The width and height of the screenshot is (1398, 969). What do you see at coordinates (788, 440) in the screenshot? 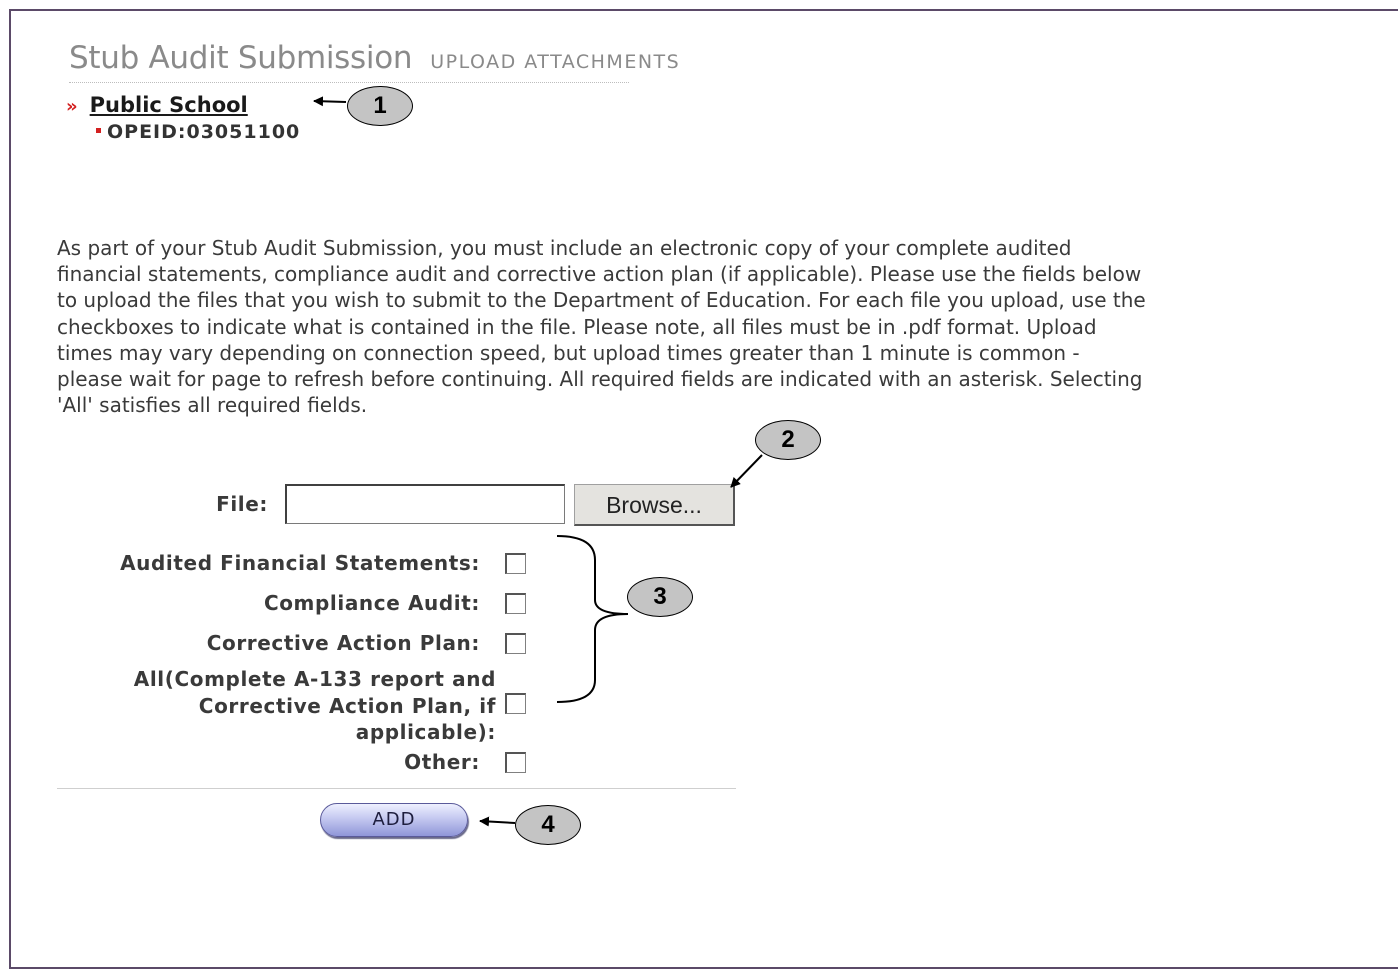
I see `callout-2: 2` at bounding box center [788, 440].